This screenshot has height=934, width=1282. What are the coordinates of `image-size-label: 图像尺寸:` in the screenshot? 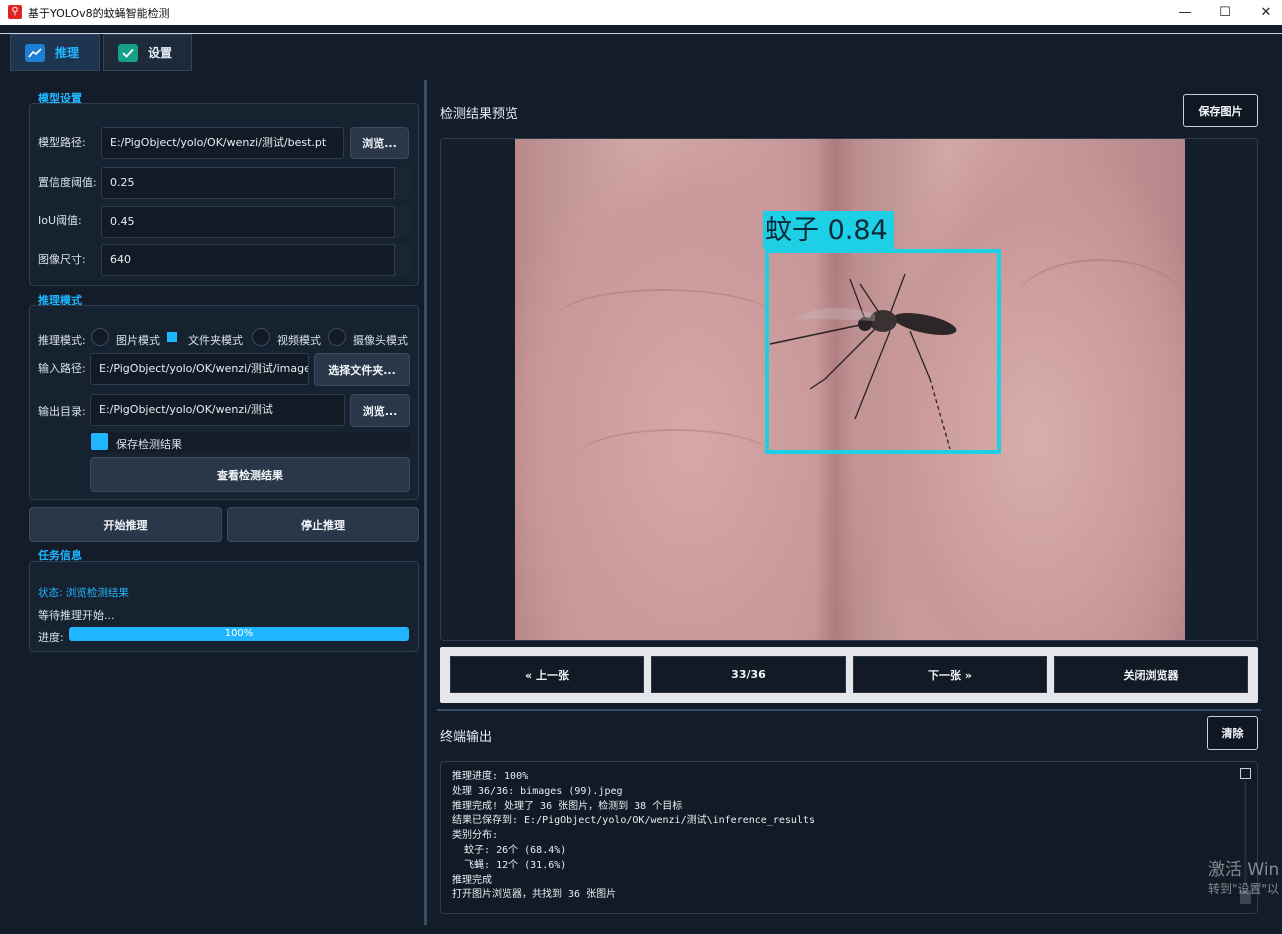 It's located at (62, 259).